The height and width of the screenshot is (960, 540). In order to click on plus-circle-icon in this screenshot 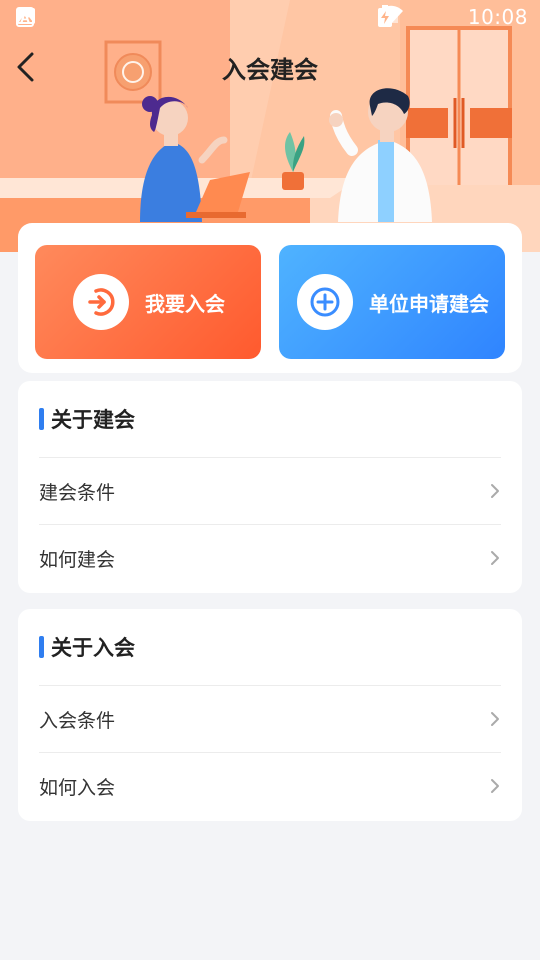, I will do `click(325, 302)`.